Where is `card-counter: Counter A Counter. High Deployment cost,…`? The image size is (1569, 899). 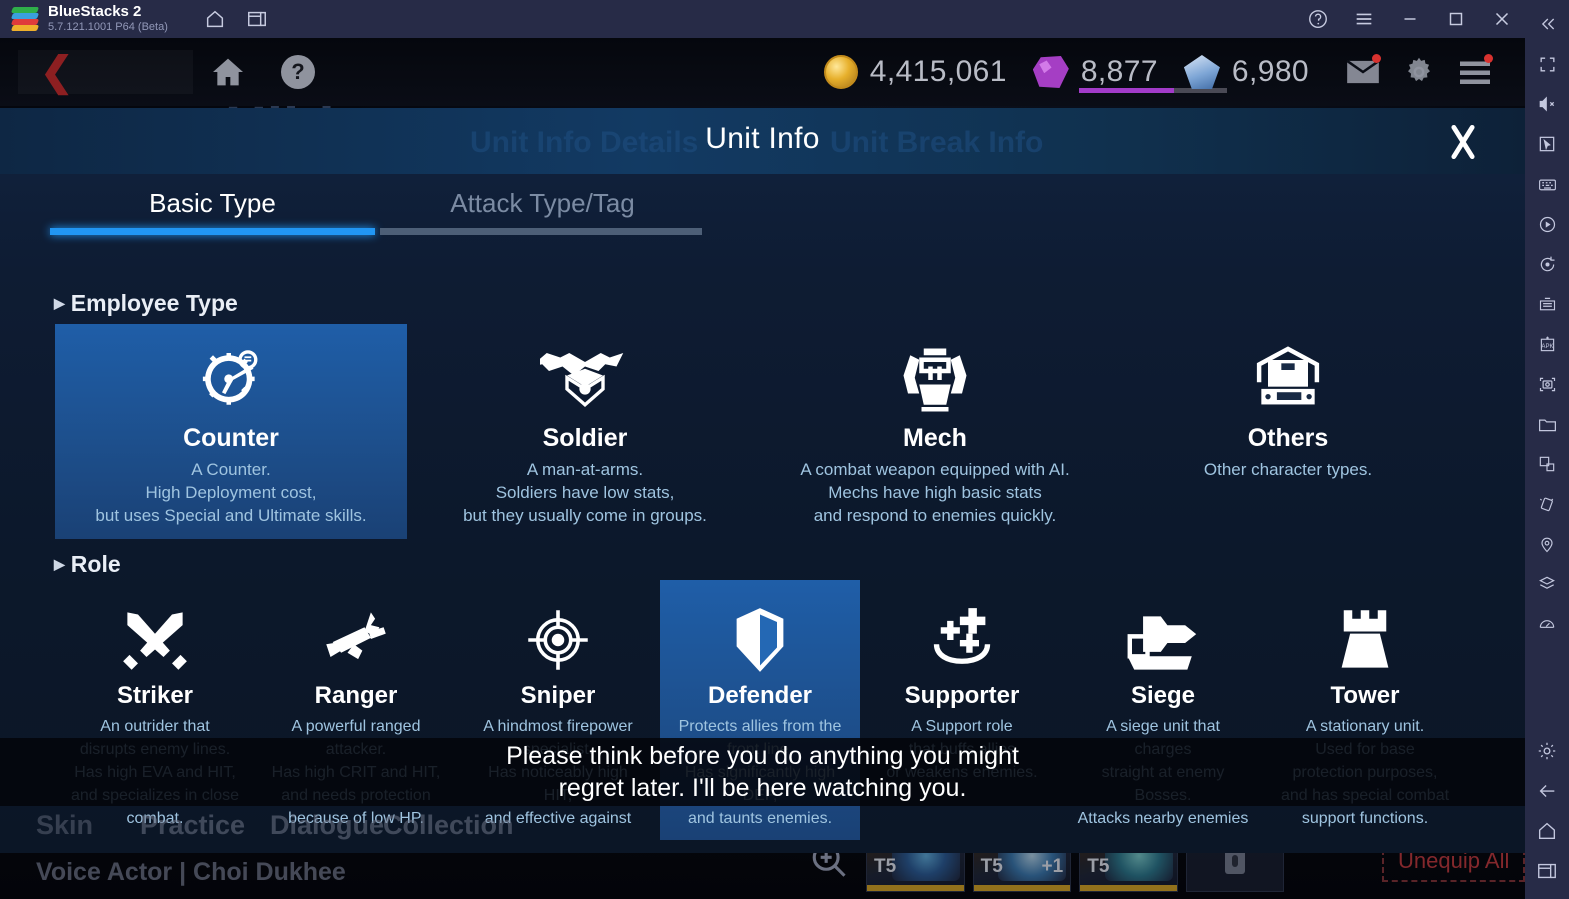 card-counter: Counter A Counter. High Deployment cost,… is located at coordinates (231, 431).